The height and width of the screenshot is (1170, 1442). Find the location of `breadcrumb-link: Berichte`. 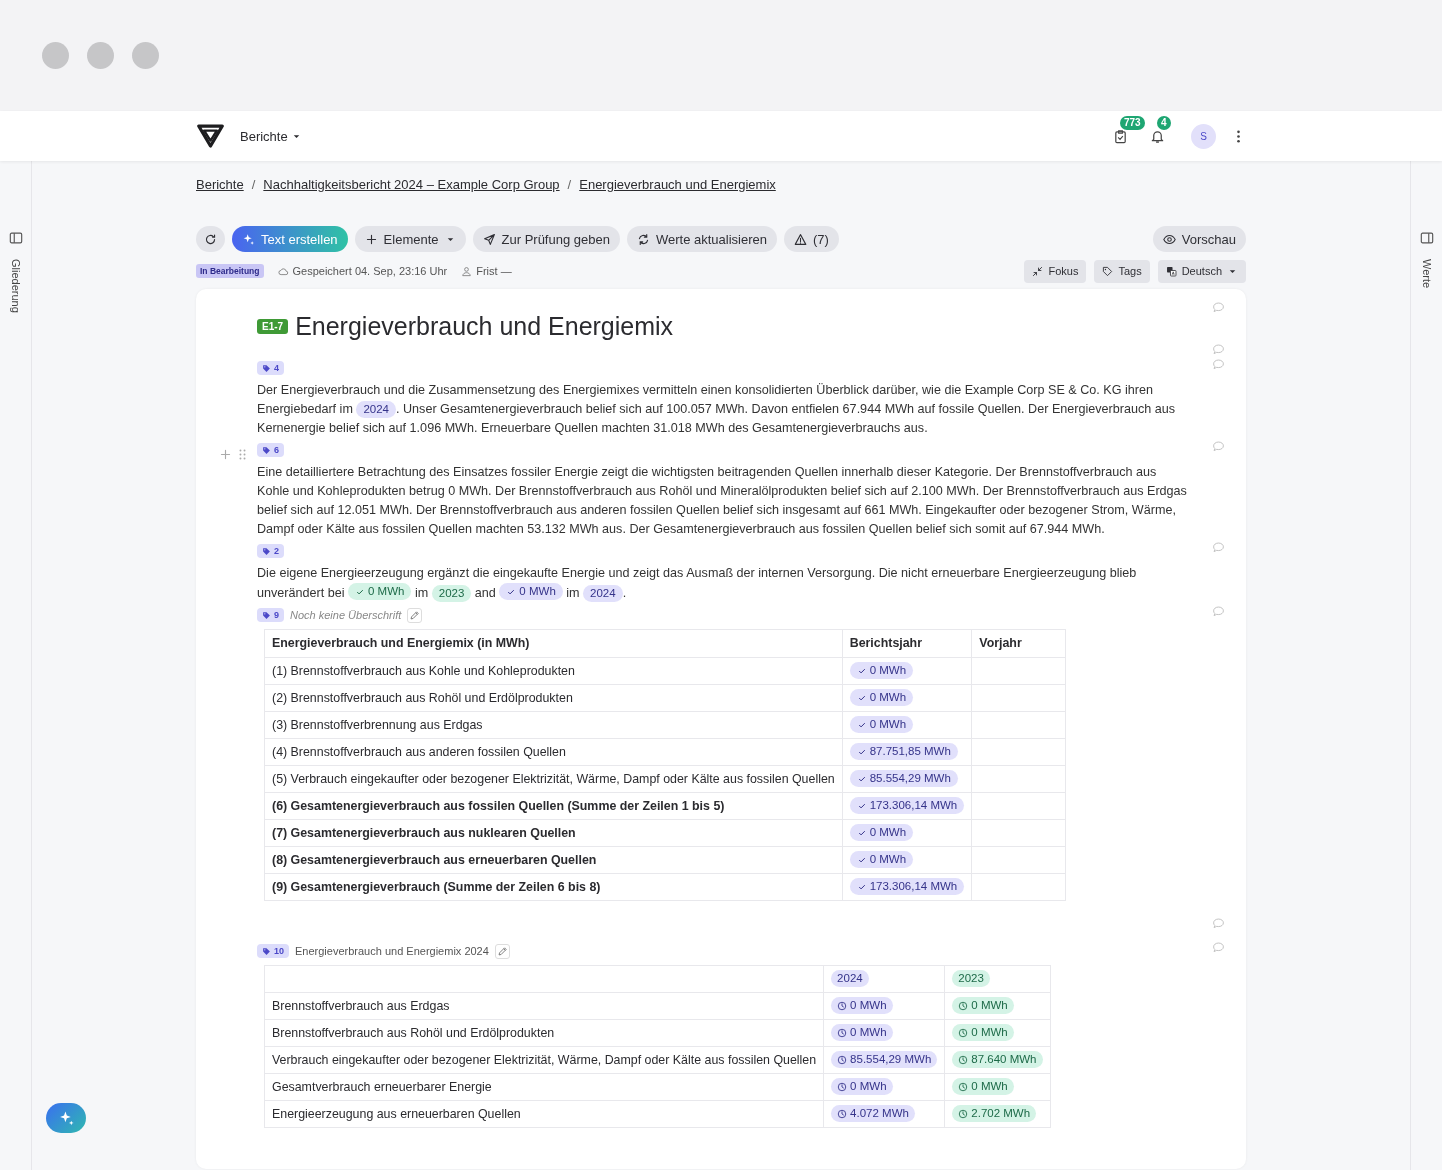

breadcrumb-link: Berichte is located at coordinates (220, 184).